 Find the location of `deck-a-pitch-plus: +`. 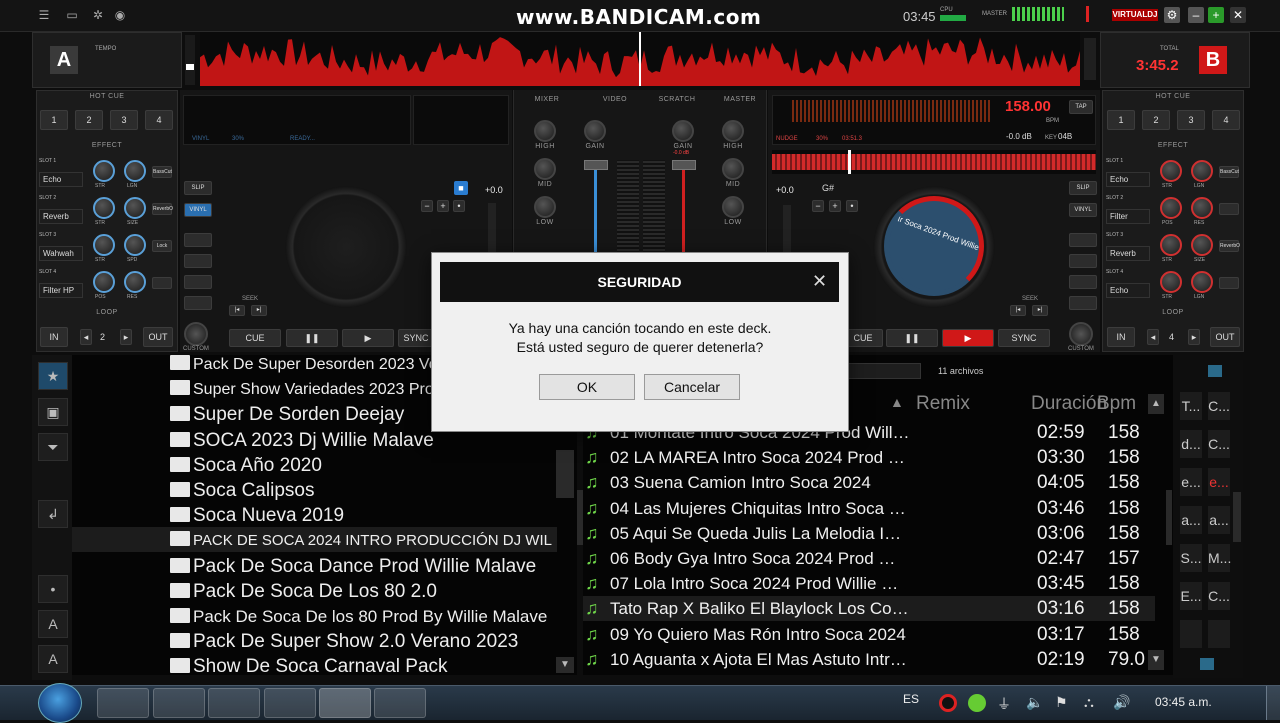

deck-a-pitch-plus: + is located at coordinates (443, 206).